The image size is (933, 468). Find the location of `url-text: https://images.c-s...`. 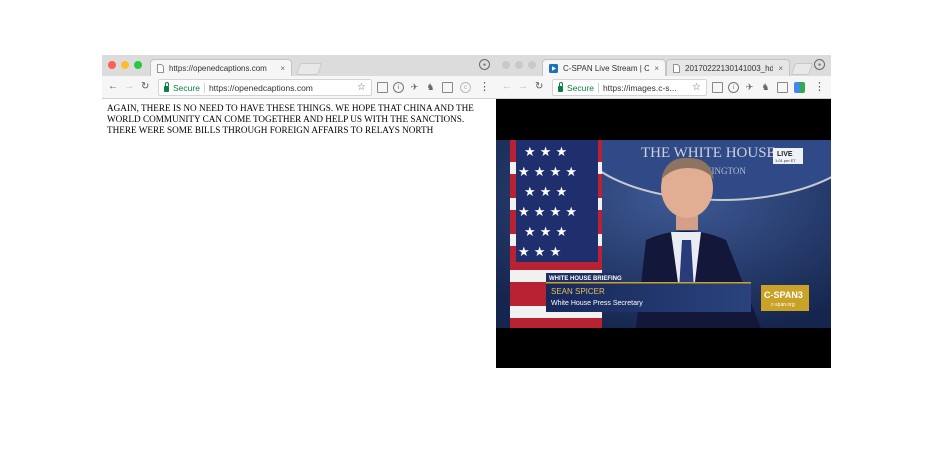

url-text: https://images.c-s... is located at coordinates (640, 88).